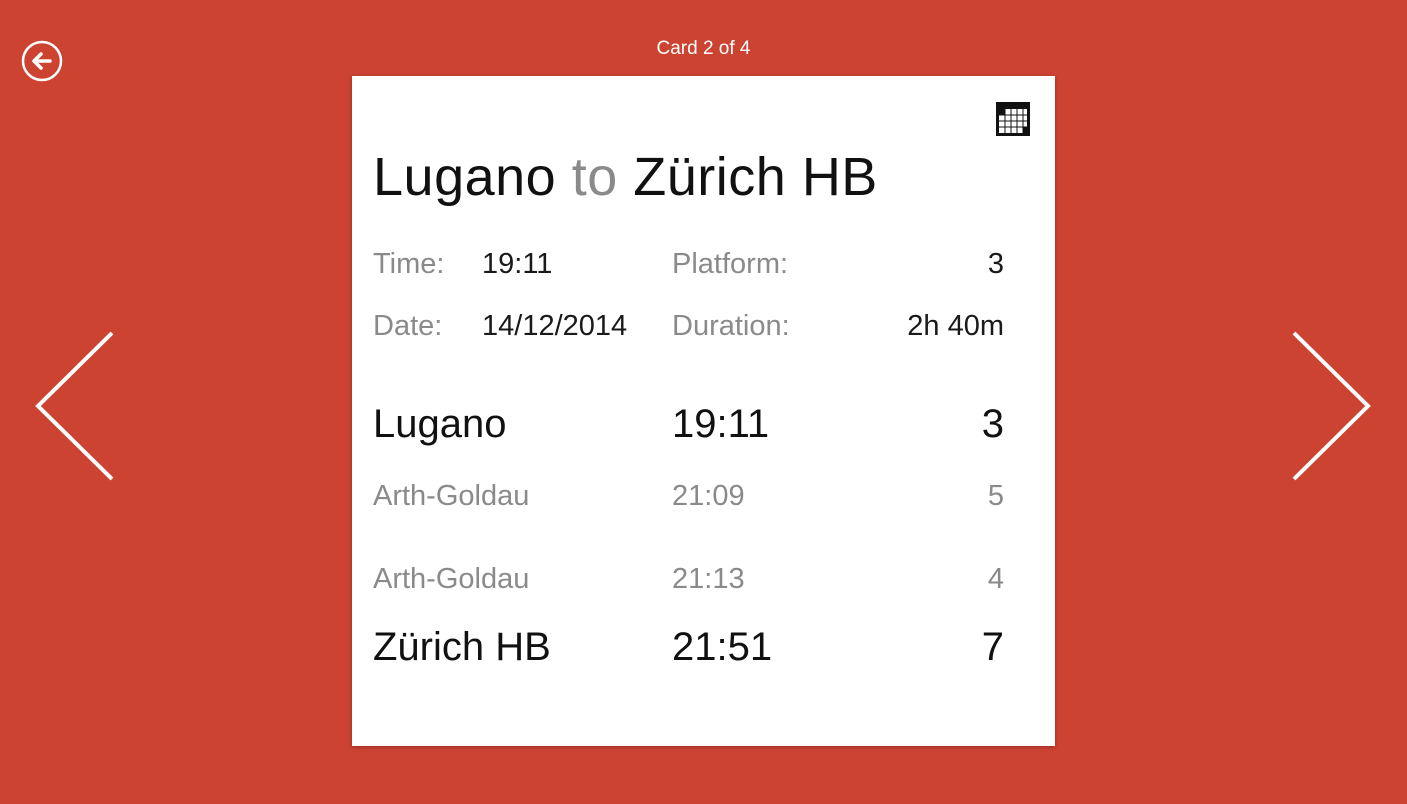 This screenshot has height=804, width=1407. Describe the element at coordinates (755, 177) in the screenshot. I see `title-destination: Zürich HB` at that location.